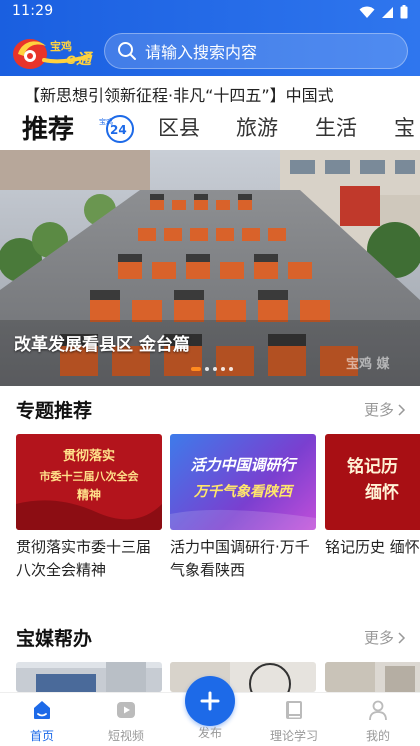 The height and width of the screenshot is (746, 420). I want to click on help-more-link: 更多, so click(385, 637).